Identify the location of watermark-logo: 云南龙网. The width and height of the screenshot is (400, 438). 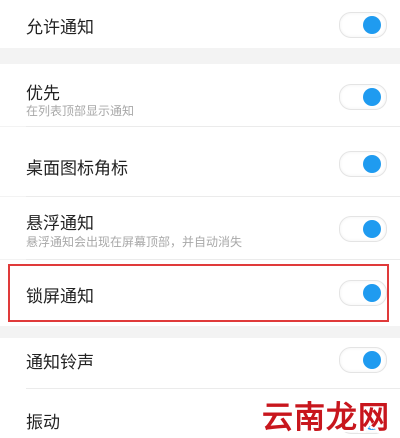
(326, 418).